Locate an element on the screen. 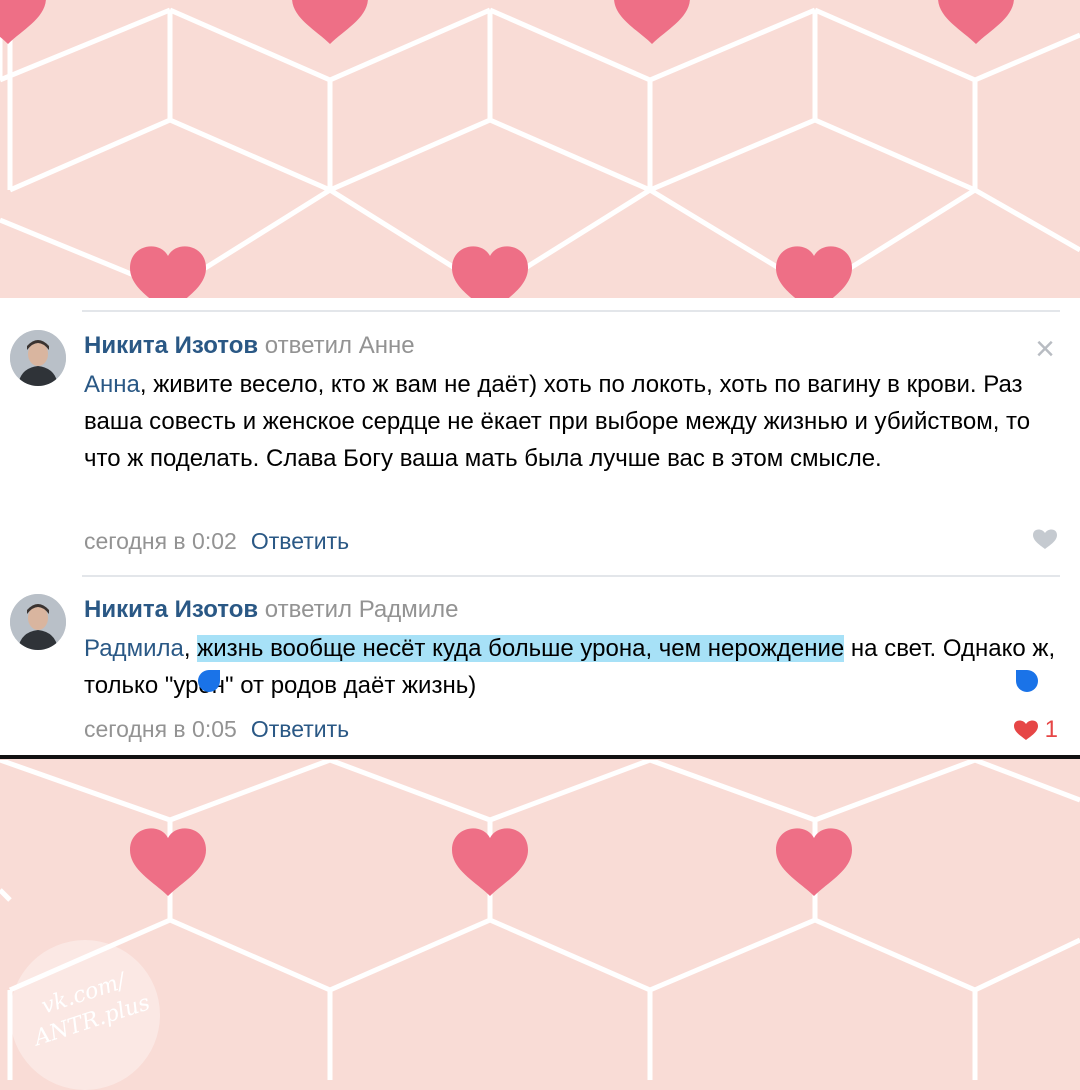 This screenshot has width=1080, height=1090. heart-filled-icon is located at coordinates (1025, 730).